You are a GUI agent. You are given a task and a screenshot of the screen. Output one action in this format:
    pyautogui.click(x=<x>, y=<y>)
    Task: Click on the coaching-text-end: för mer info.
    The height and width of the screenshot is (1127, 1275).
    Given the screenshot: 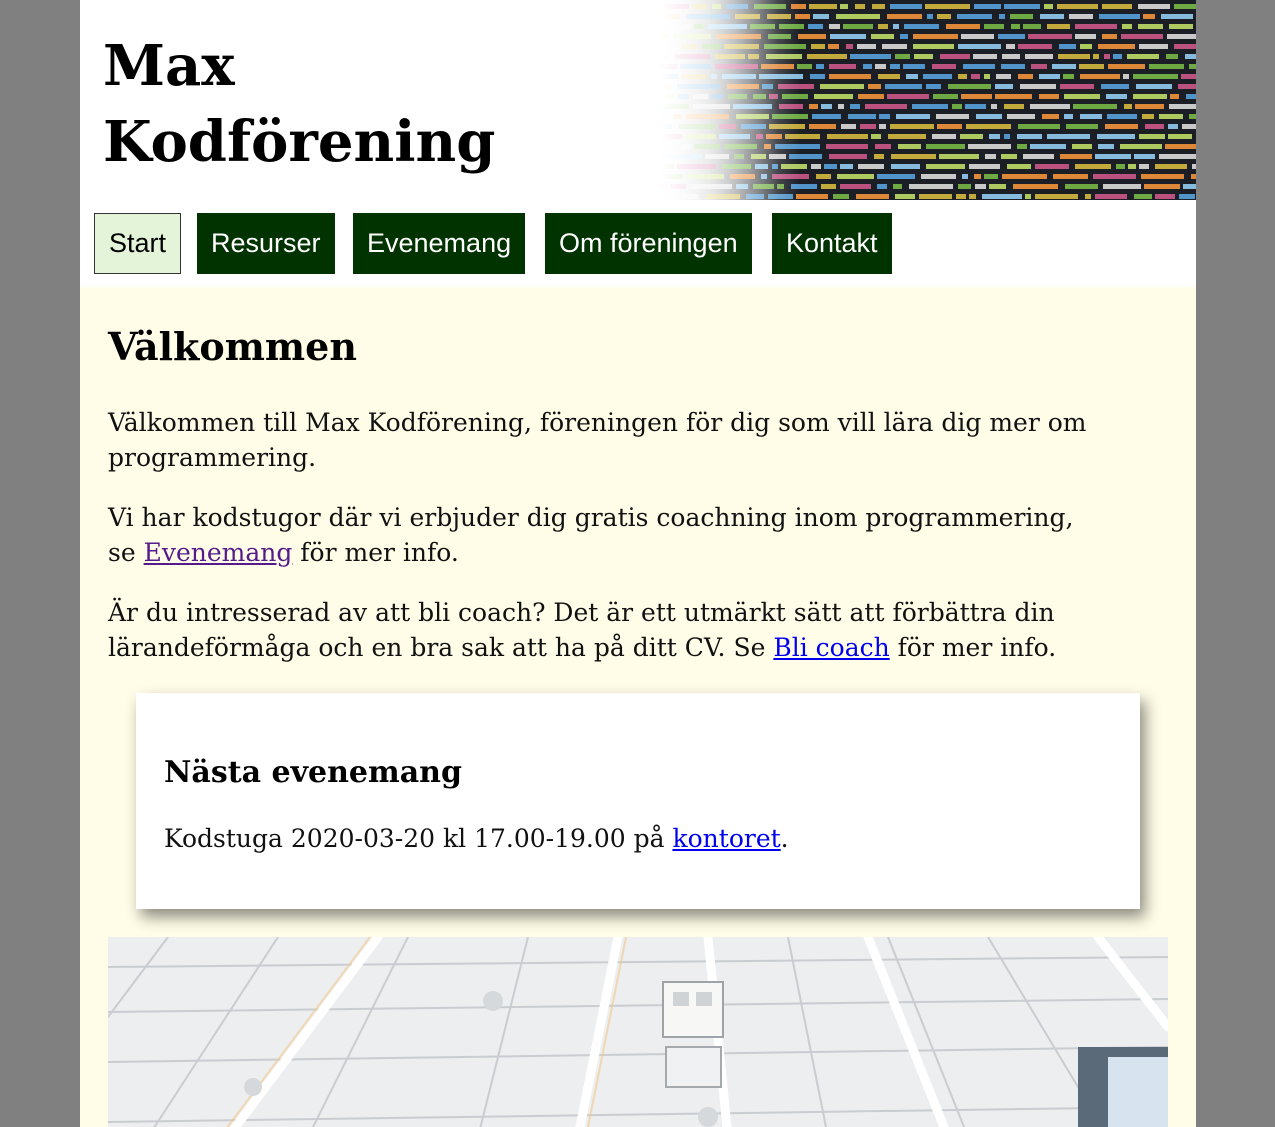 What is the action you would take?
    pyautogui.click(x=375, y=552)
    